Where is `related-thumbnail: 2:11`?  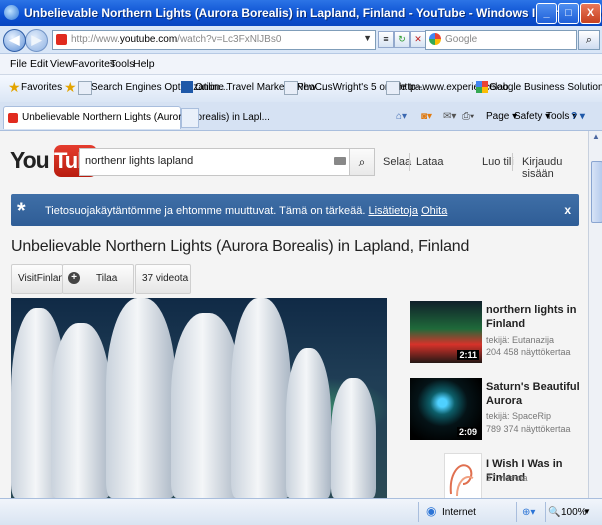
related-thumbnail: 2:11 is located at coordinates (446, 332).